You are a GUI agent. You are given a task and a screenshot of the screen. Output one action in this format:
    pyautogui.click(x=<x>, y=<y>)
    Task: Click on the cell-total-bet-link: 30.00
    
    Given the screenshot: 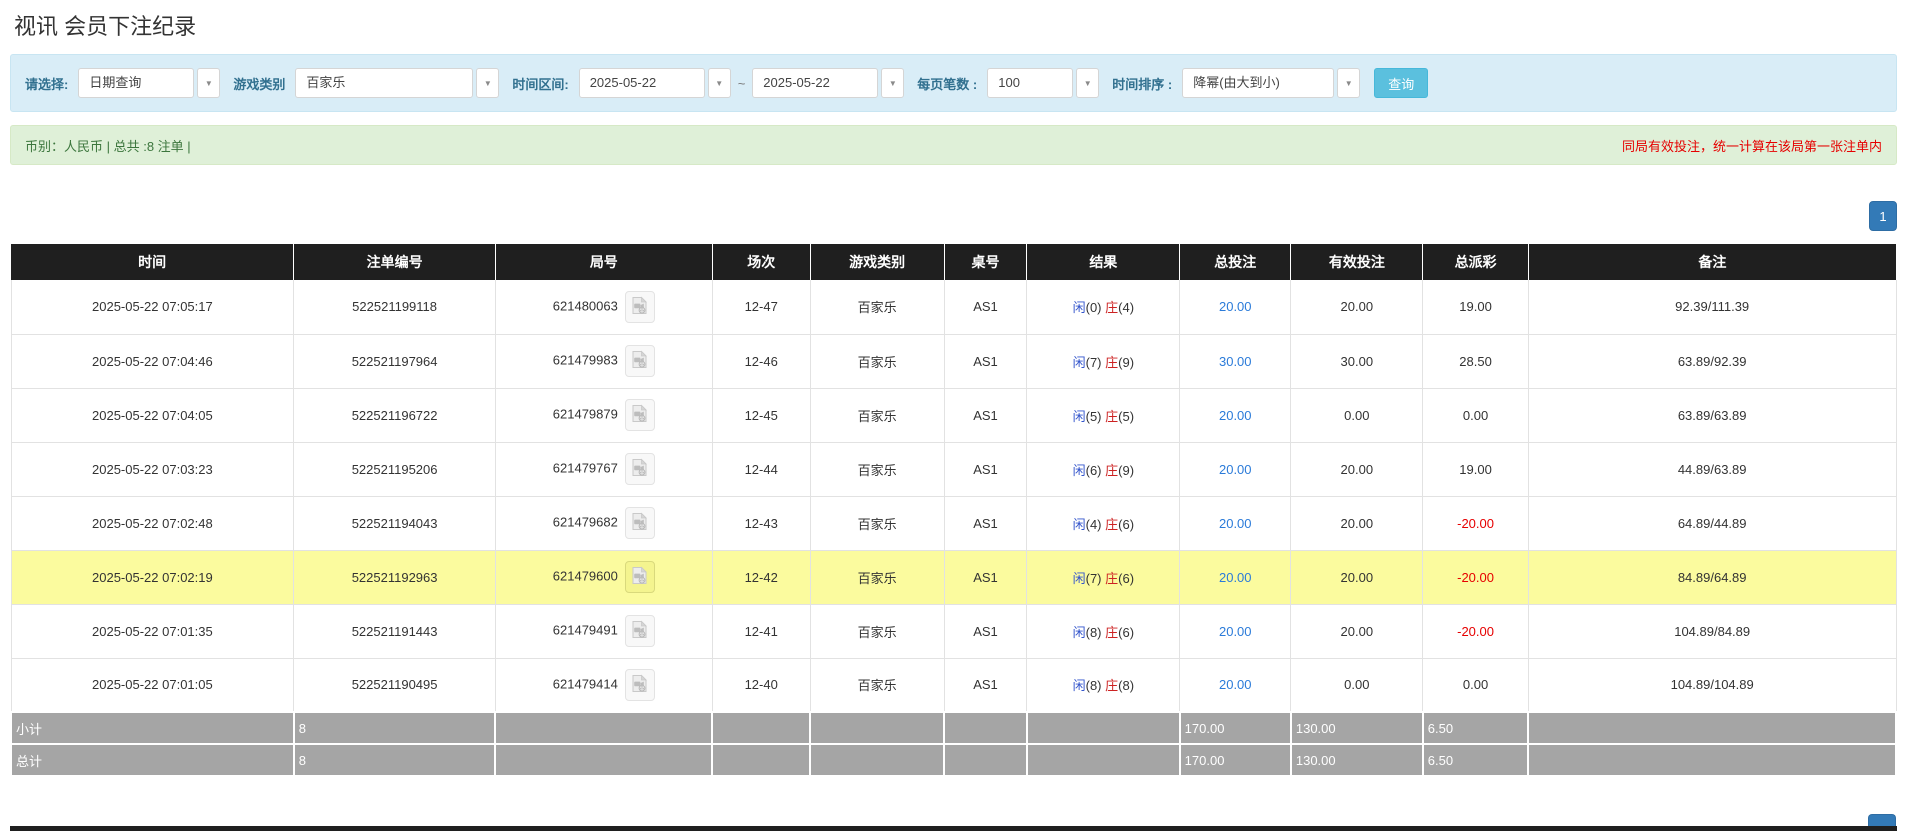 What is the action you would take?
    pyautogui.click(x=1235, y=361)
    